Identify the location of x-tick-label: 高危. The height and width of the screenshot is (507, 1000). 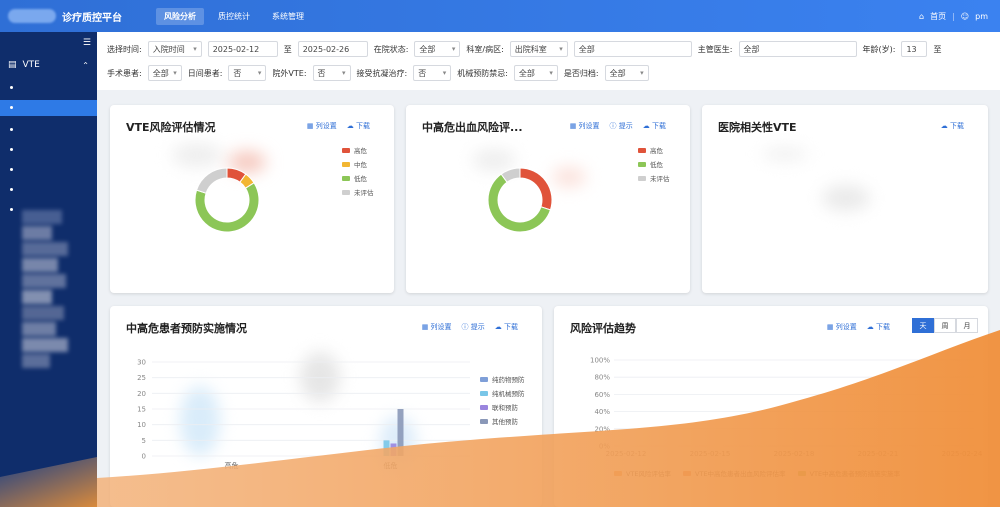
(232, 465).